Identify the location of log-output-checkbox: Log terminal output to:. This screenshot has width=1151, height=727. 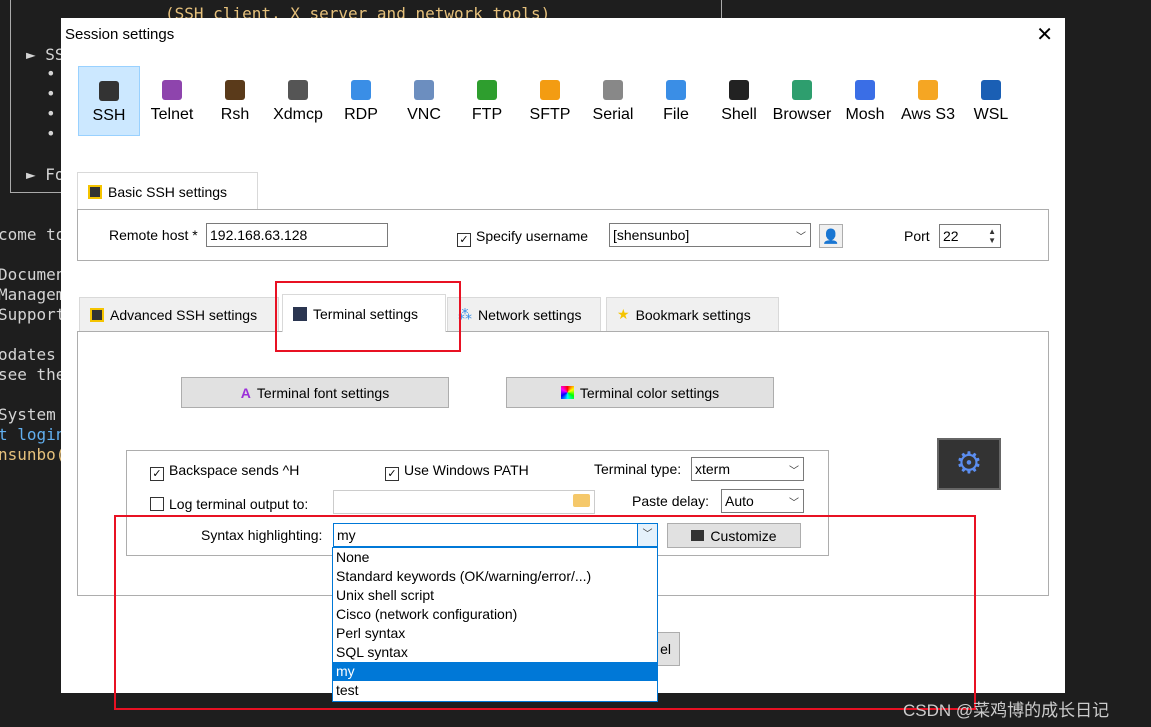
(229, 504).